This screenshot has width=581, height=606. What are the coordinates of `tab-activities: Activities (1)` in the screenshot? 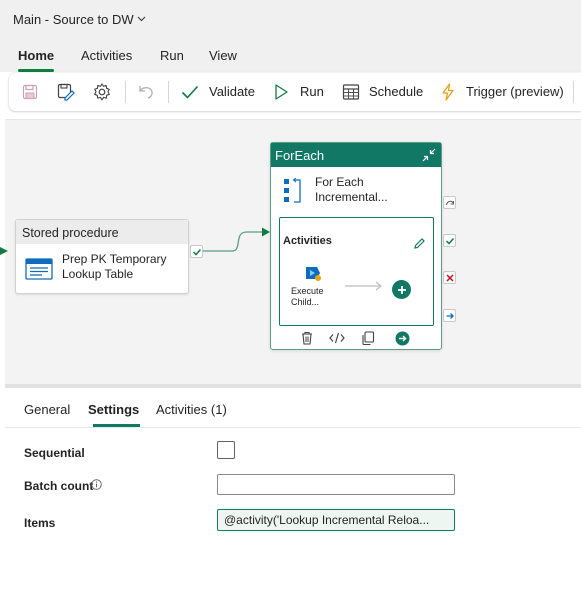 It's located at (191, 409).